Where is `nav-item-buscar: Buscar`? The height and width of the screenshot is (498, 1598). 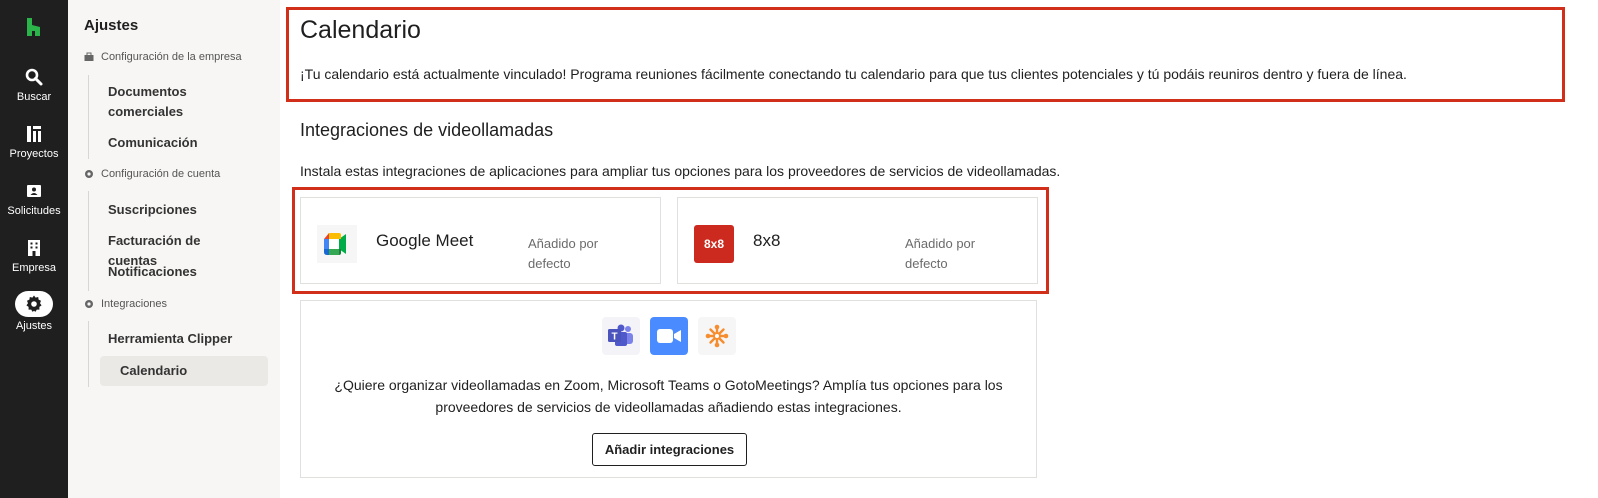 nav-item-buscar: Buscar is located at coordinates (34, 85).